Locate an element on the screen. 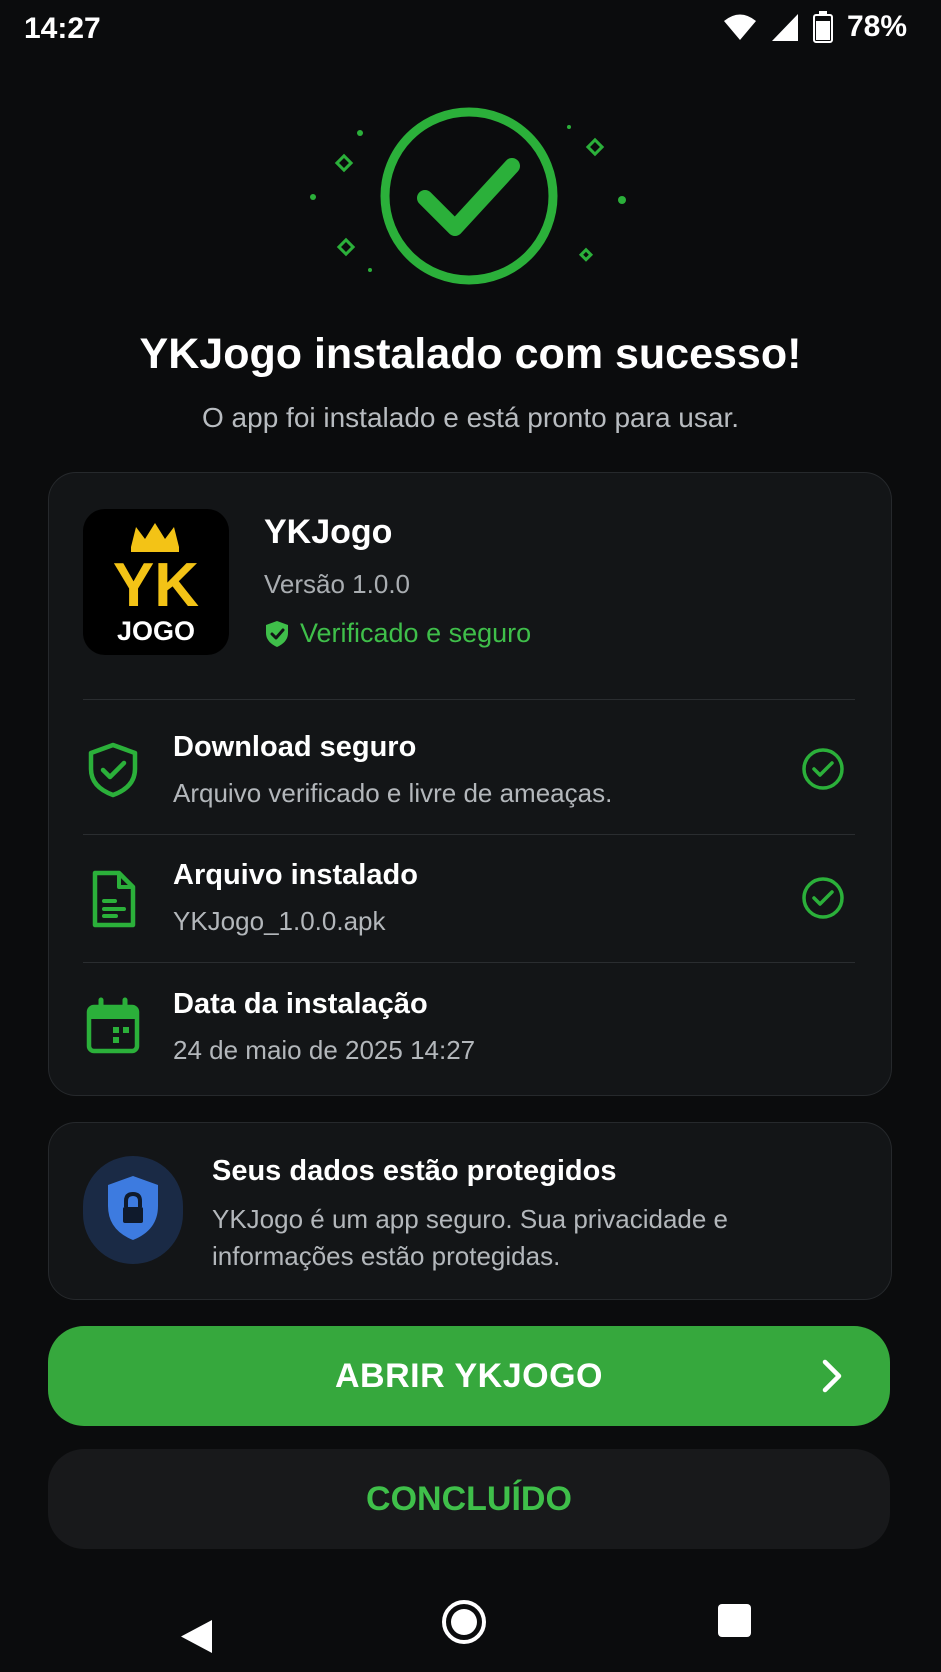 Image resolution: width=941 pixels, height=1672 pixels. verified-label: Verificado e seguro is located at coordinates (416, 633).